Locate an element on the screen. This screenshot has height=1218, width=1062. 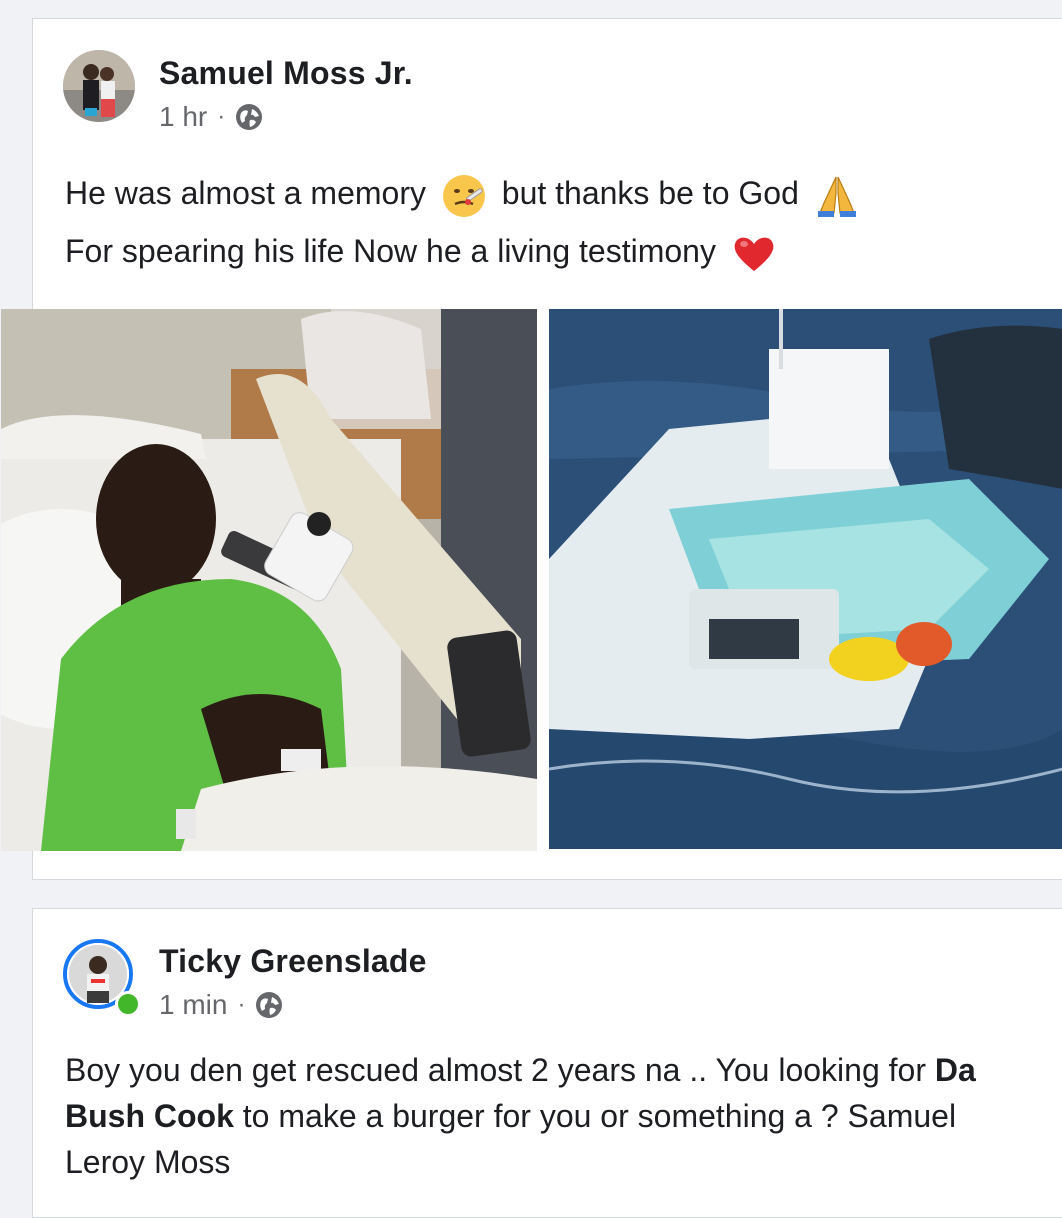
author-name: Samuel Moss Jr. is located at coordinates (286, 73).